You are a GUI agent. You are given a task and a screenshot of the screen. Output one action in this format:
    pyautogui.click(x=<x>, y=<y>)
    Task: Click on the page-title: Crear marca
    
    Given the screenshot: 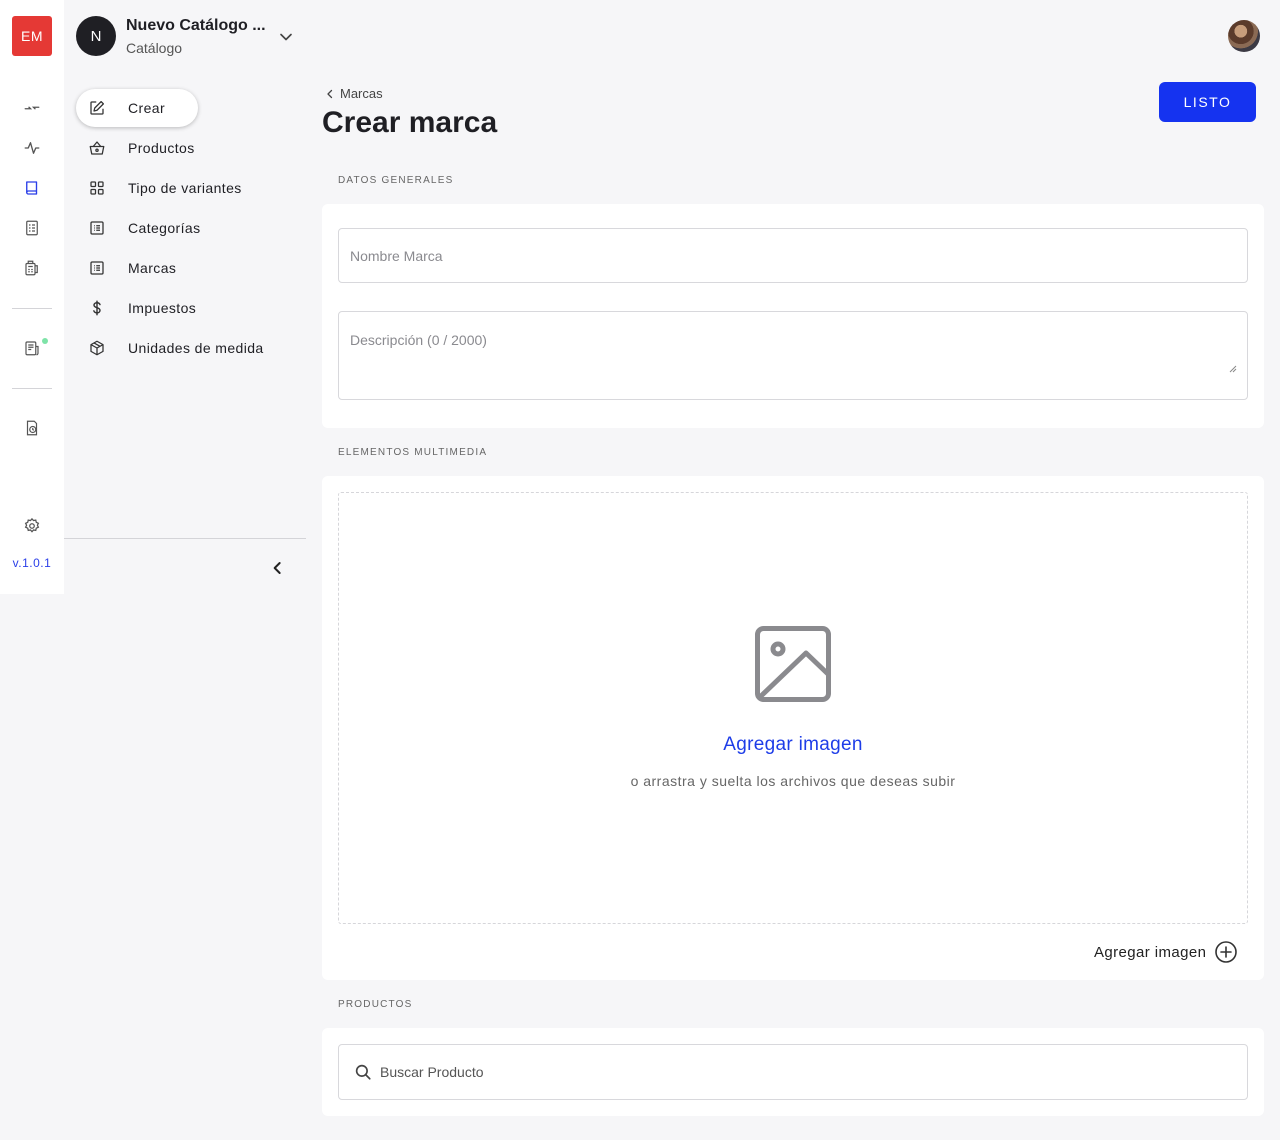 What is the action you would take?
    pyautogui.click(x=410, y=122)
    